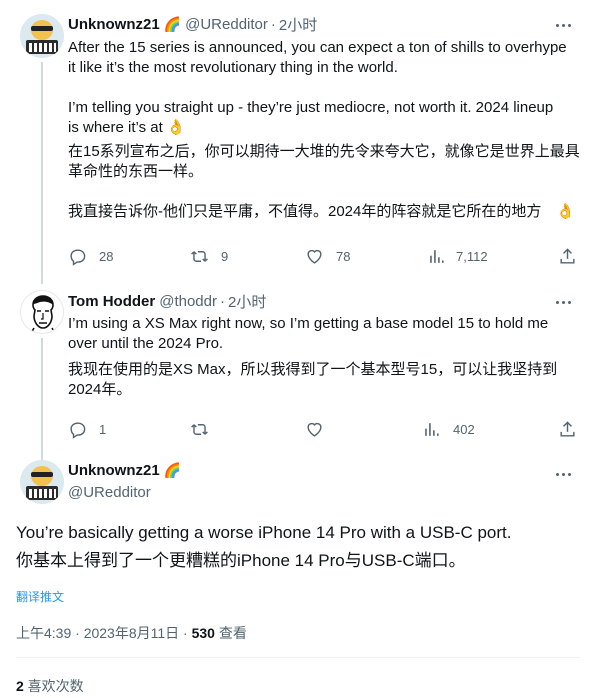 This screenshot has height=698, width=596. I want to click on text-line: over until the 2024 Pro., so click(146, 343).